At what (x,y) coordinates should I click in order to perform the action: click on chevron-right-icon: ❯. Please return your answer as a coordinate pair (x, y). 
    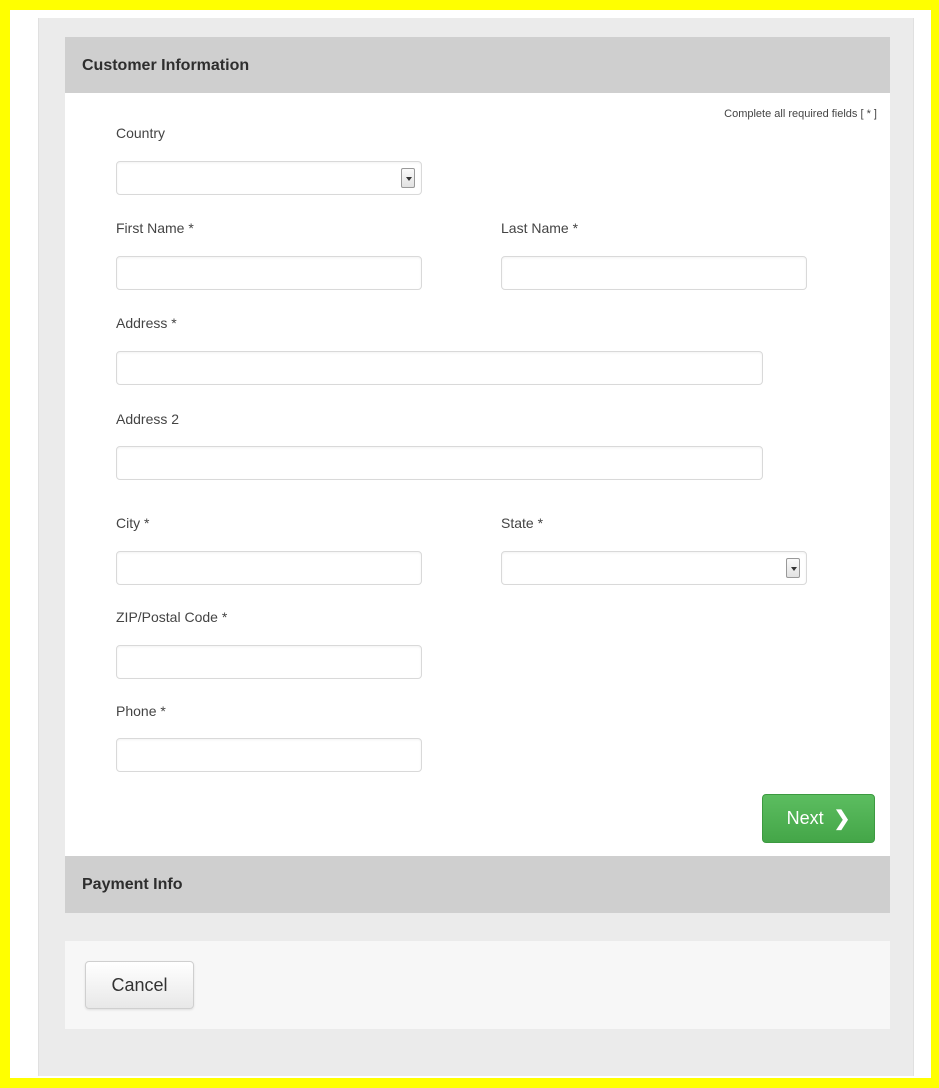
    Looking at the image, I should click on (842, 819).